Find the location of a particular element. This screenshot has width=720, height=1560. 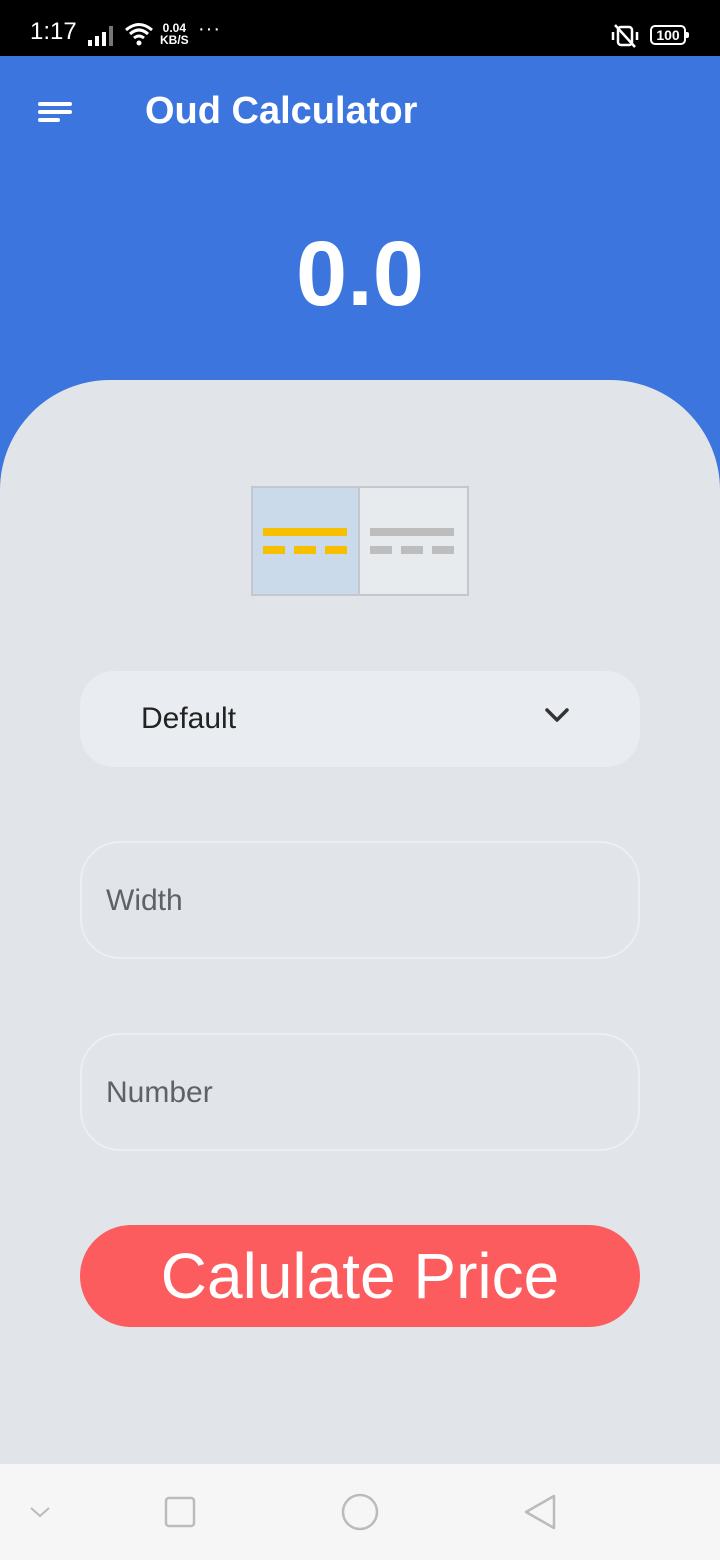

layout-toggle is located at coordinates (360, 541).